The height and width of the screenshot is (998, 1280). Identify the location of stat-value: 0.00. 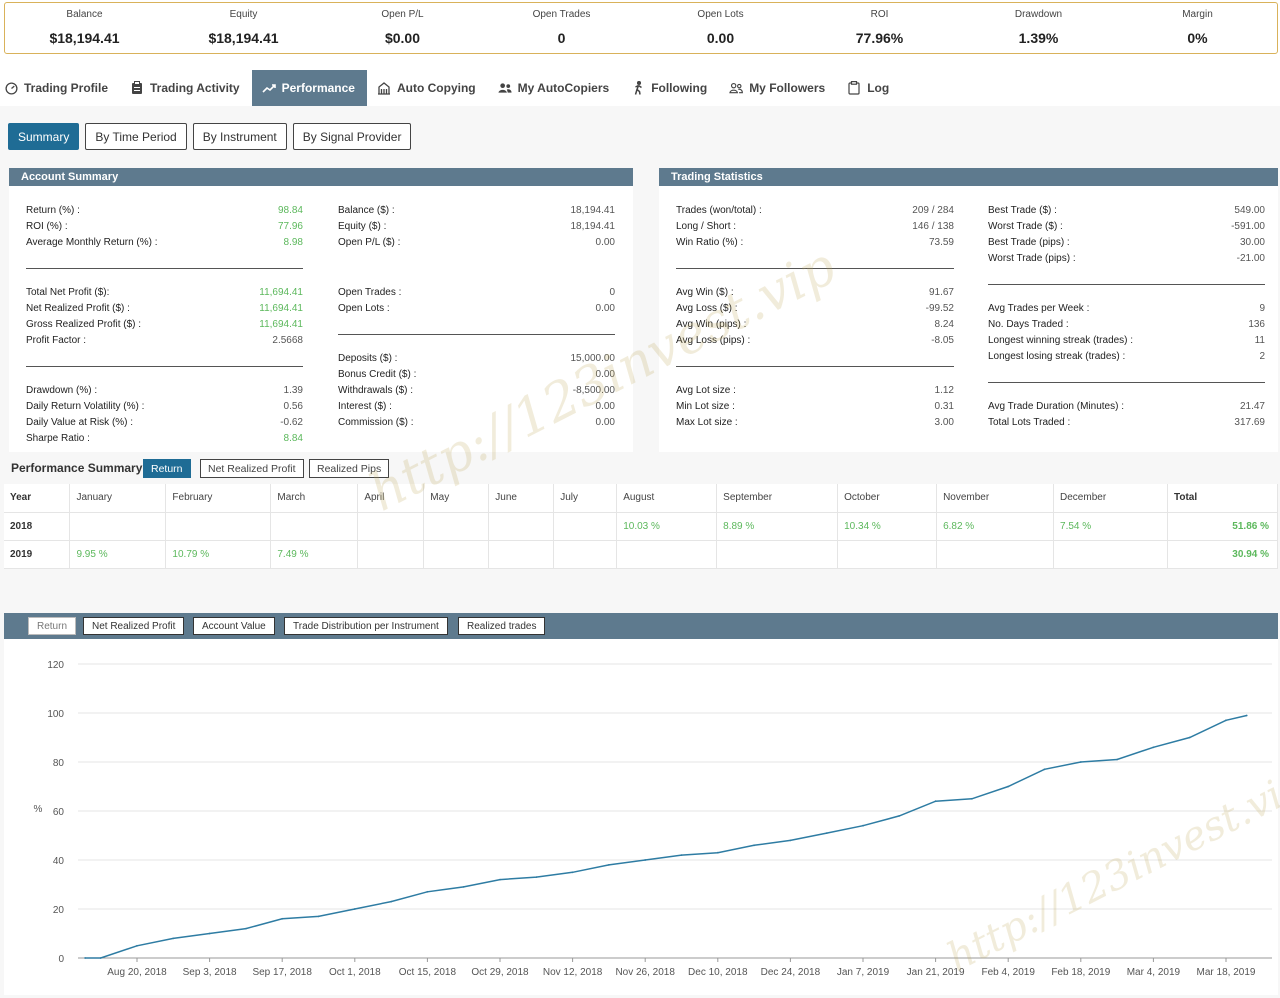
(720, 38).